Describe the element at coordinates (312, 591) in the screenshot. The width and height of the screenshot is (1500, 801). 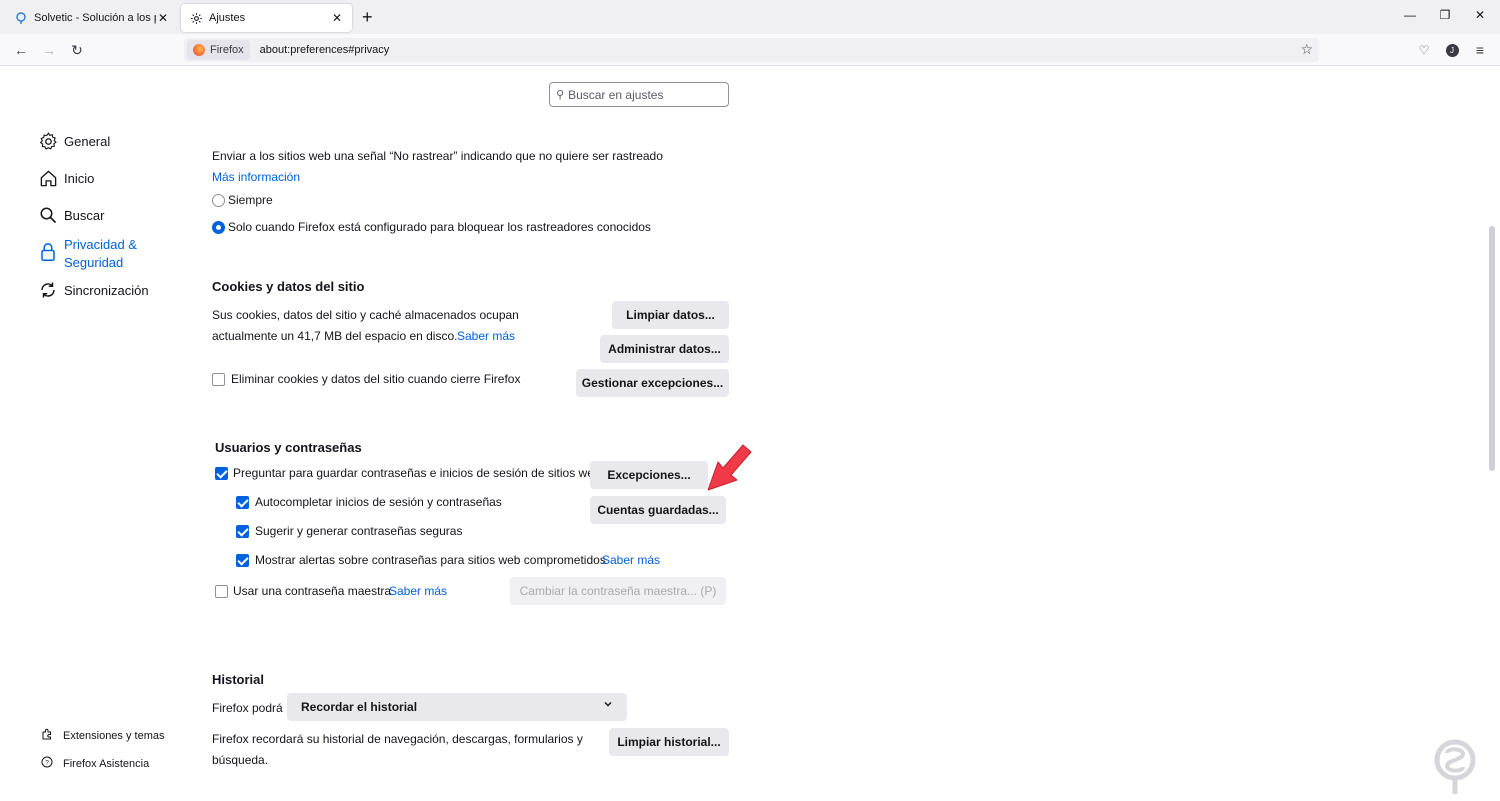
I see `master-password-label: Usar una contraseña maestra` at that location.